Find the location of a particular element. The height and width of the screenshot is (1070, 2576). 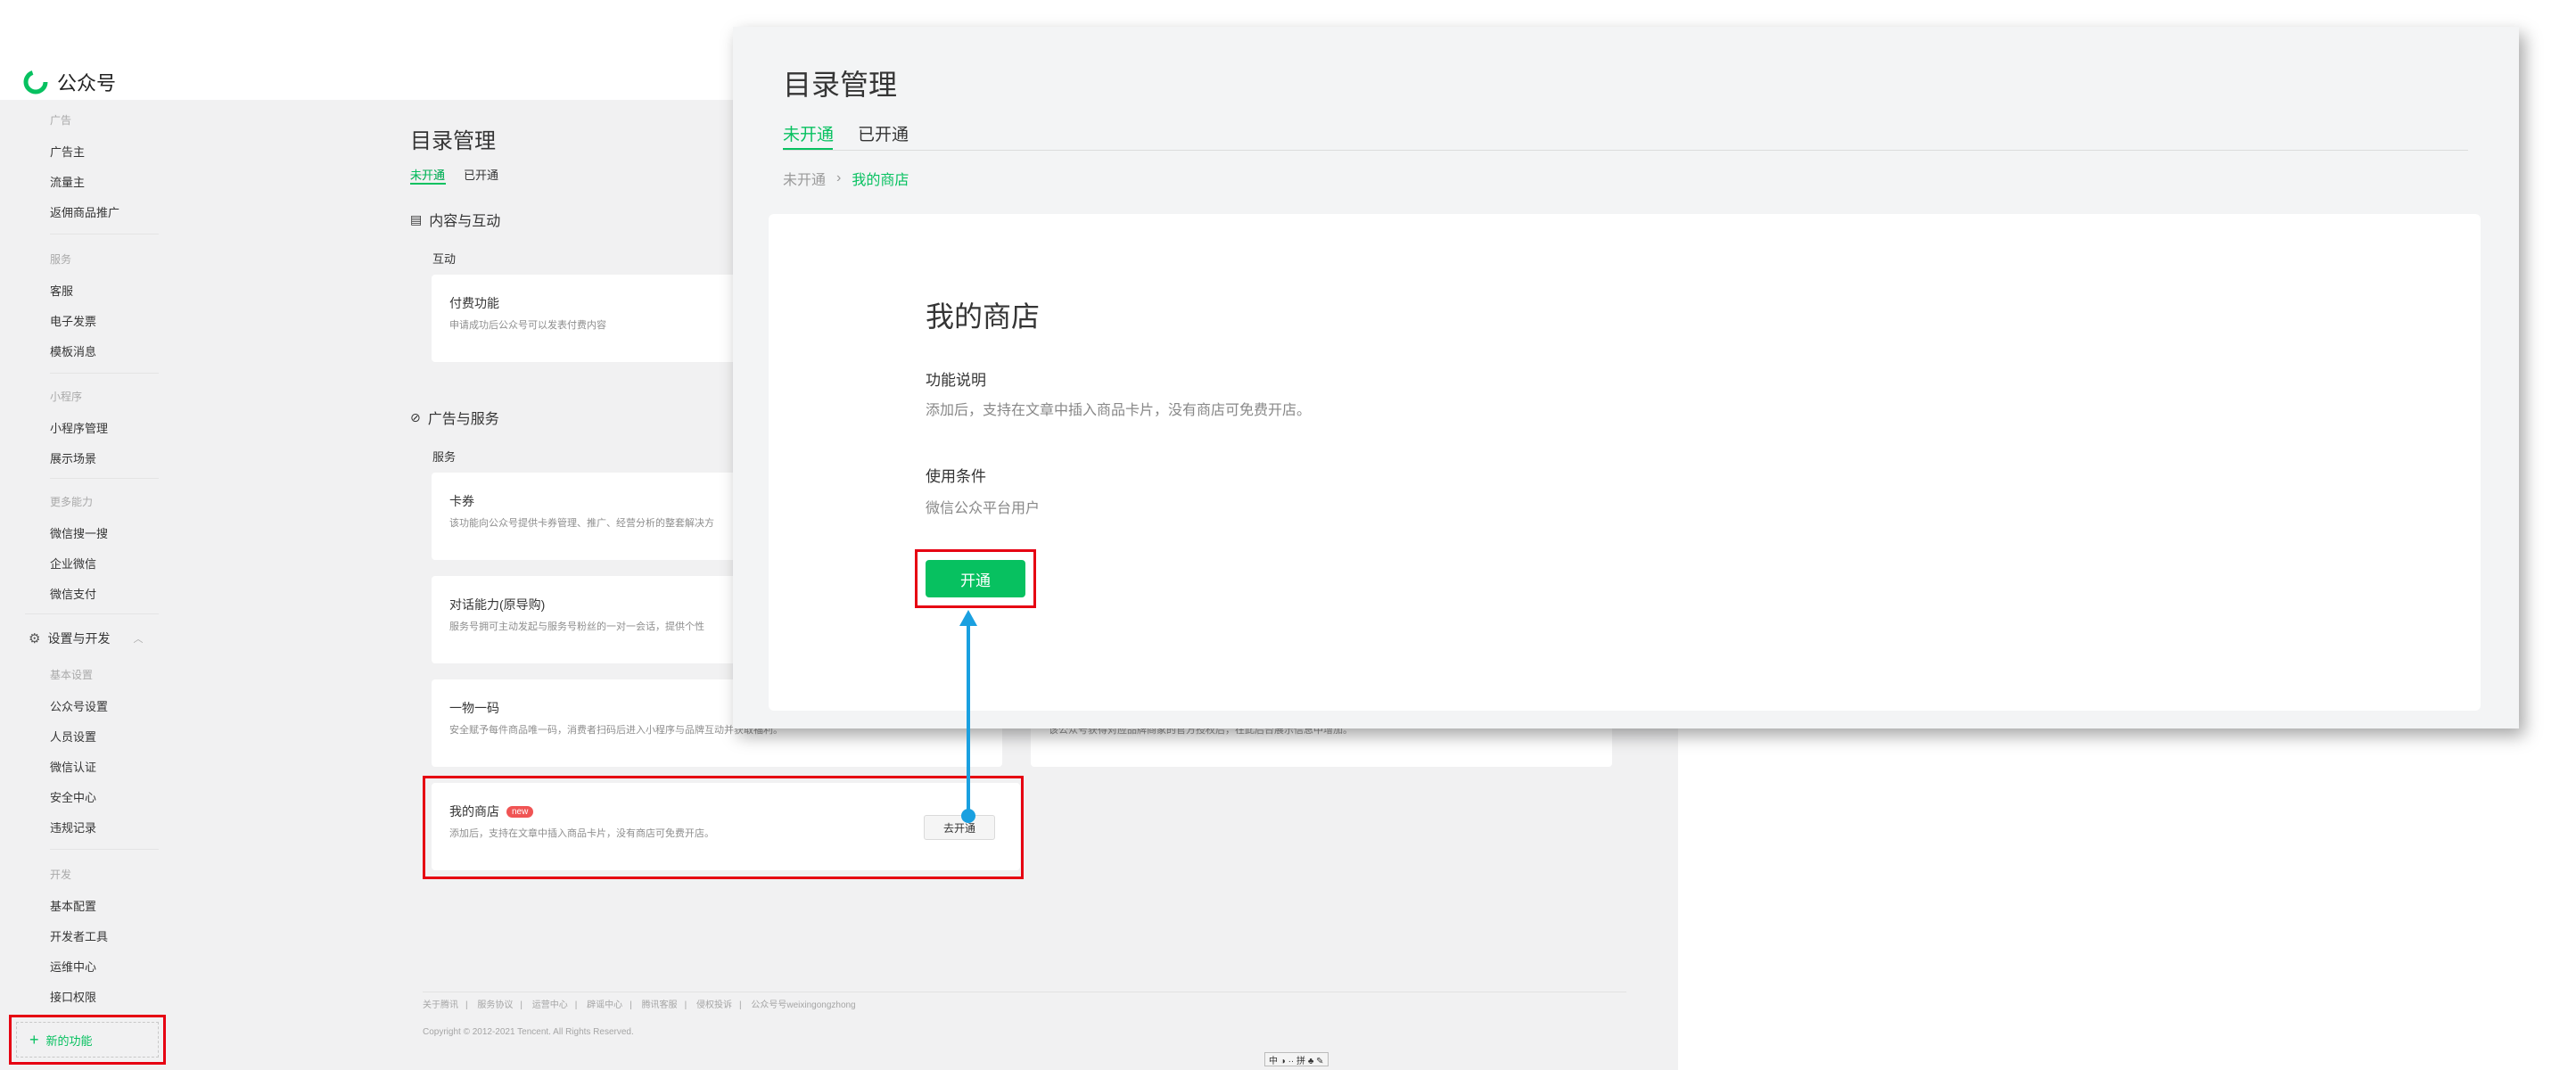

sidebar-item: 电子发票 is located at coordinates (73, 320).